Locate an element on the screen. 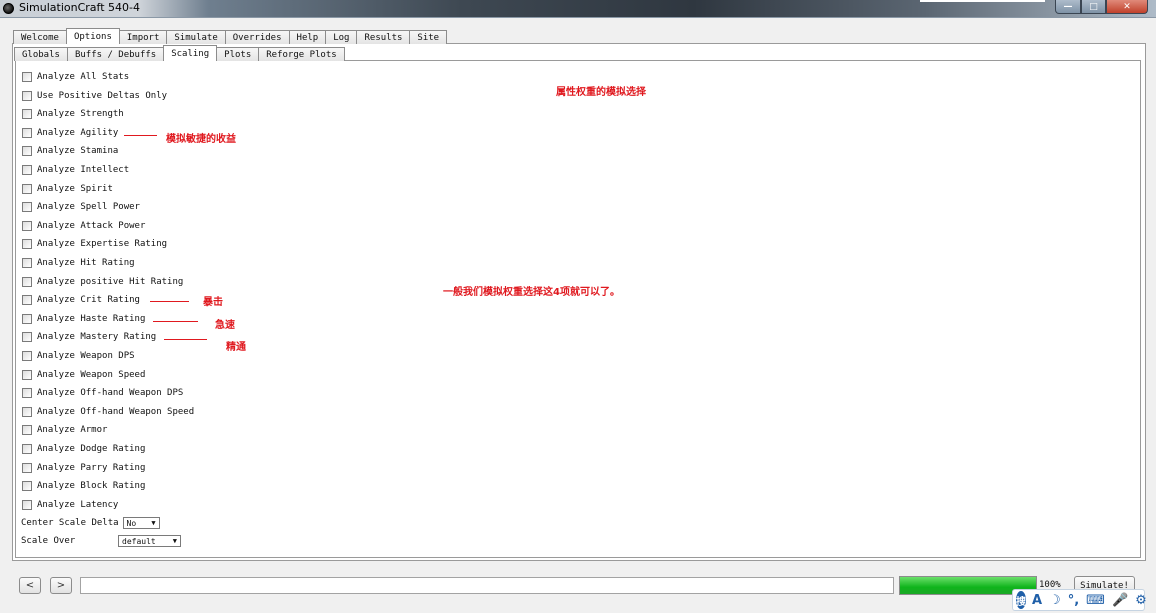 This screenshot has width=1156, height=613. back-button: < is located at coordinates (30, 585).